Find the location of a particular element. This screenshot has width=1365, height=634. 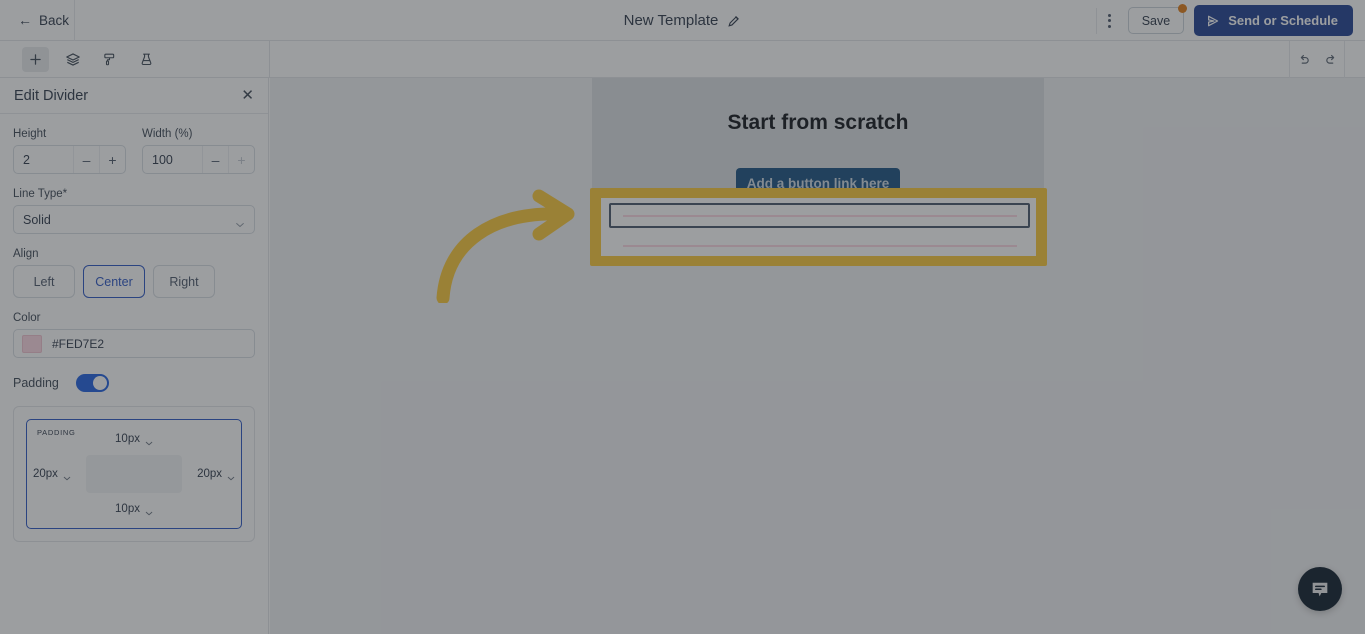

padding-toggle is located at coordinates (92, 383).